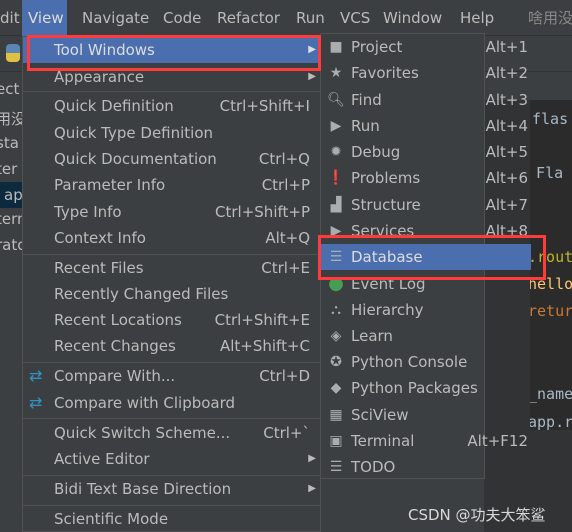  What do you see at coordinates (424, 47) in the screenshot?
I see `tool-window-project: ■ Project Alt+1` at bounding box center [424, 47].